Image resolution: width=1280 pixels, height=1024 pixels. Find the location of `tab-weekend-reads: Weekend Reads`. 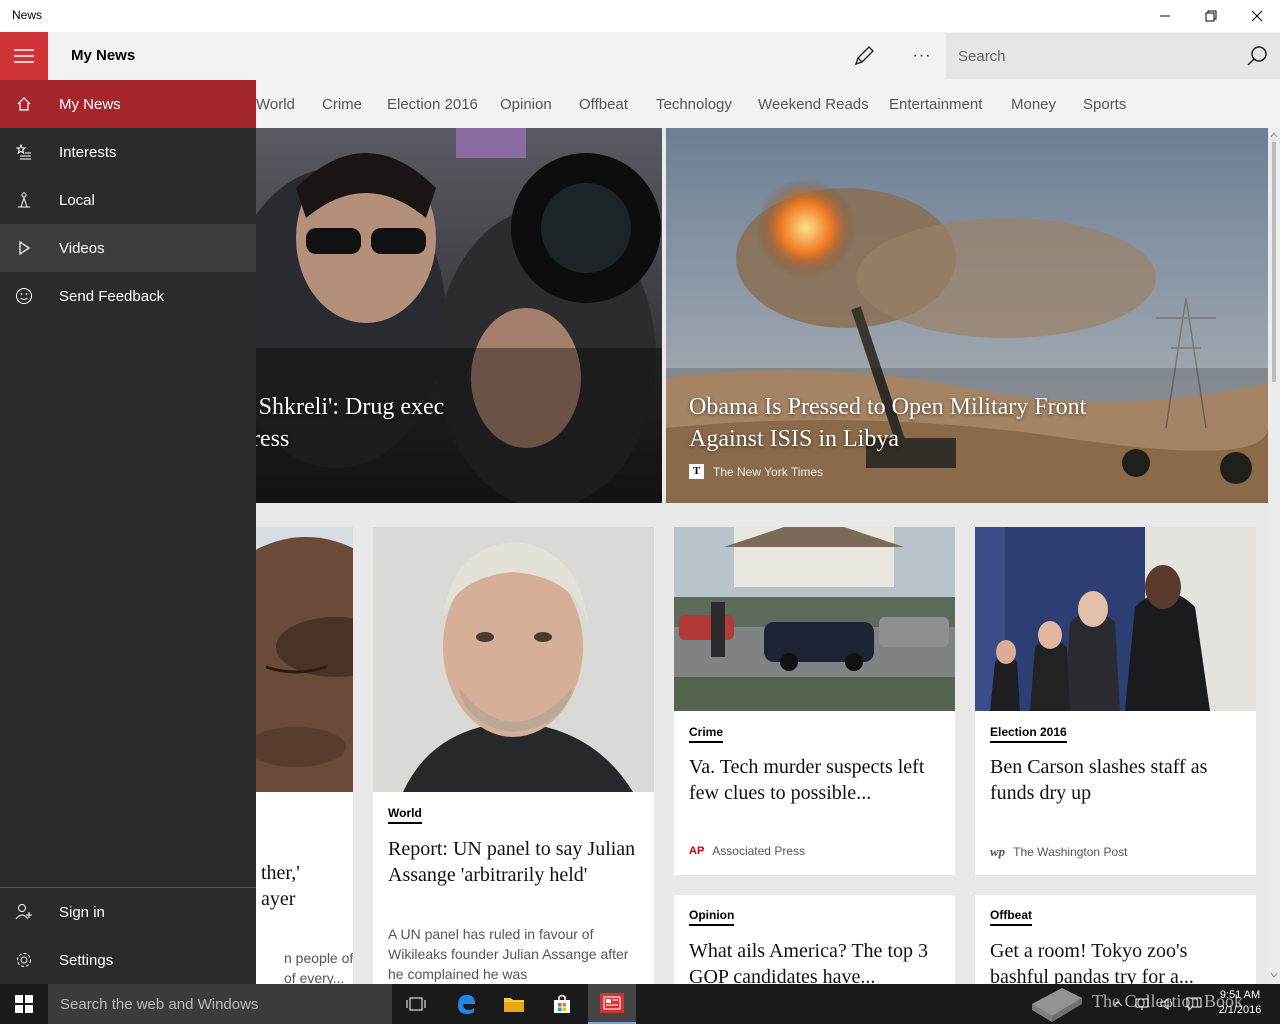

tab-weekend-reads: Weekend Reads is located at coordinates (813, 104).